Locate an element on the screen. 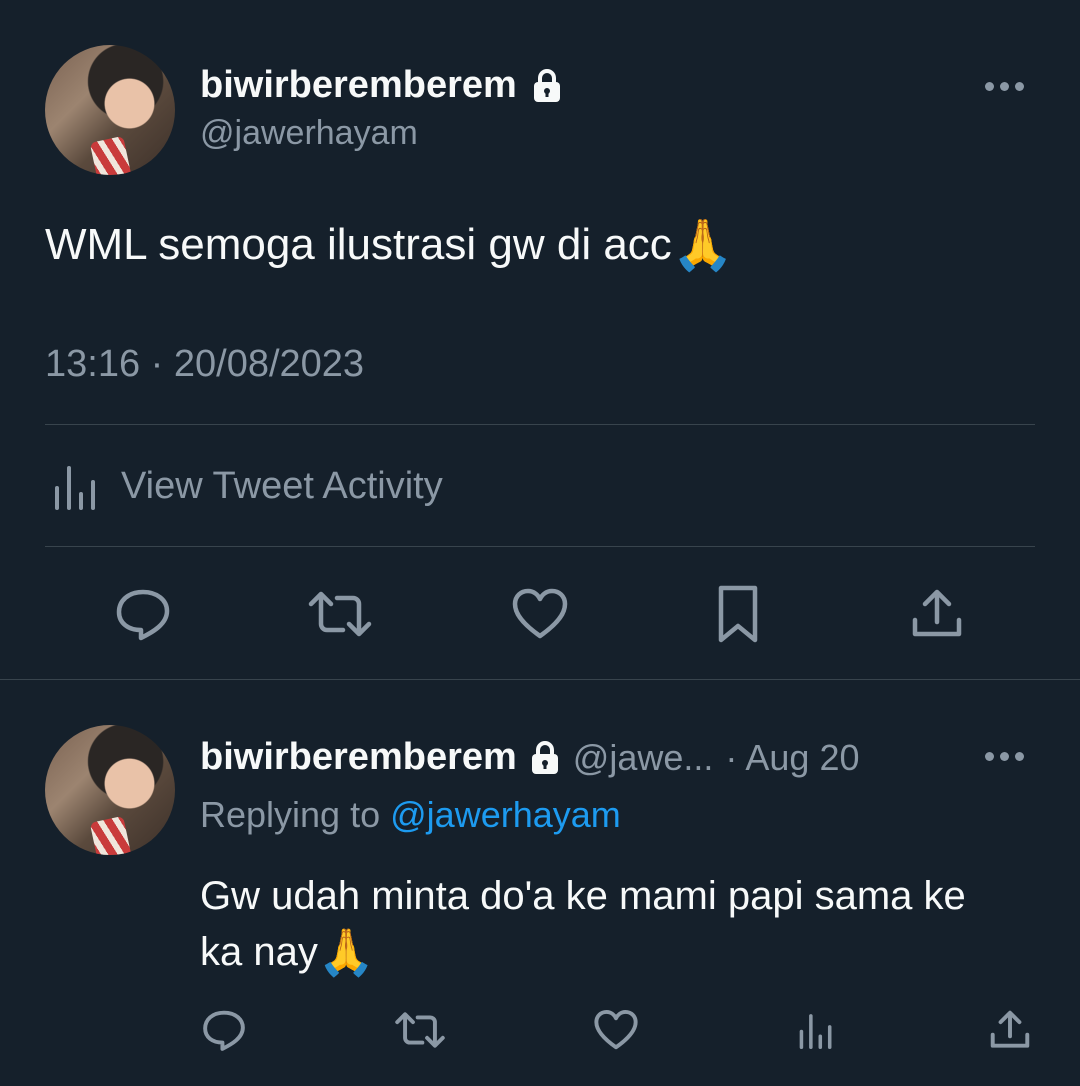  reply-text-line: ka nay is located at coordinates (259, 952).